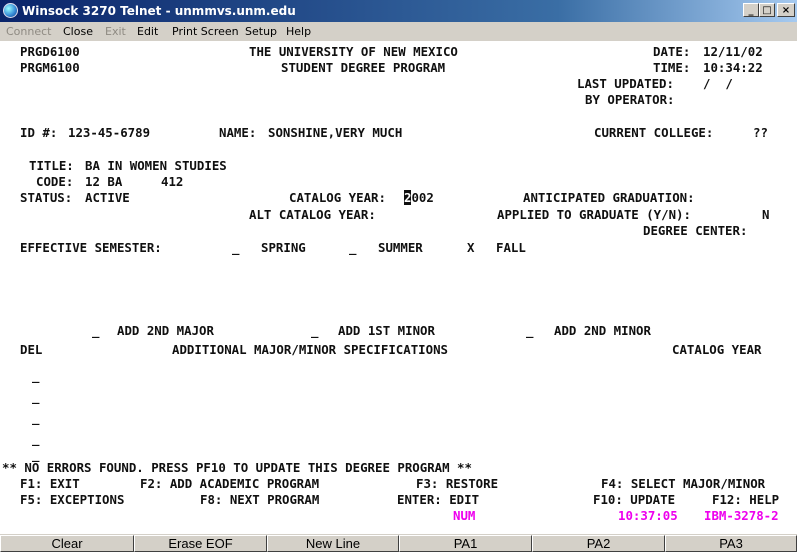  I want to click on menu-connect: Connect, so click(28, 31).